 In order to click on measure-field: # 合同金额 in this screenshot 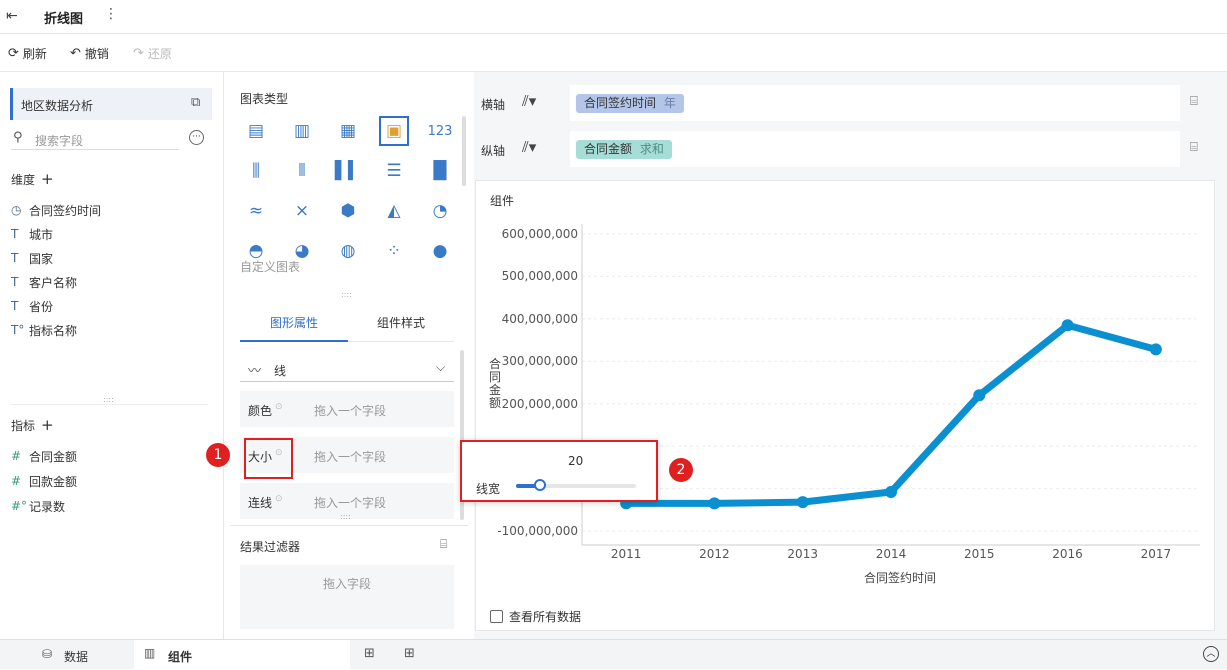, I will do `click(44, 456)`.